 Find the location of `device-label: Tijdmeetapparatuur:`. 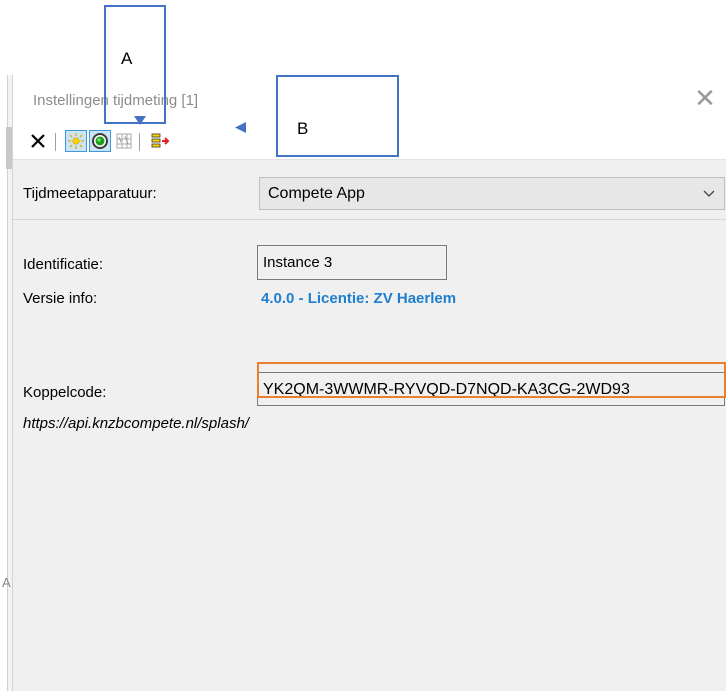

device-label: Tijdmeetapparatuur: is located at coordinates (90, 193).